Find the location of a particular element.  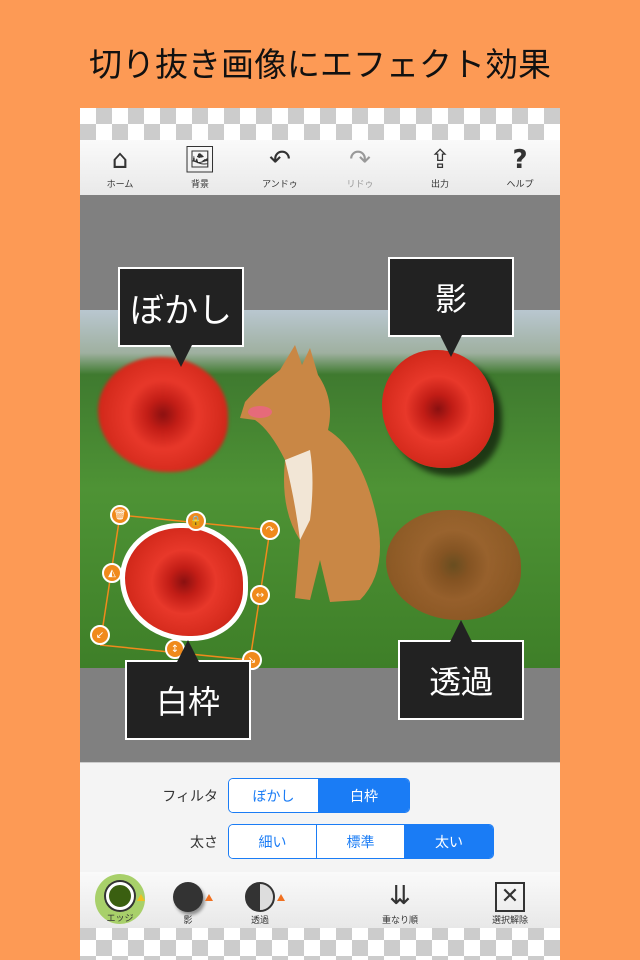

edge-icon is located at coordinates (120, 896).